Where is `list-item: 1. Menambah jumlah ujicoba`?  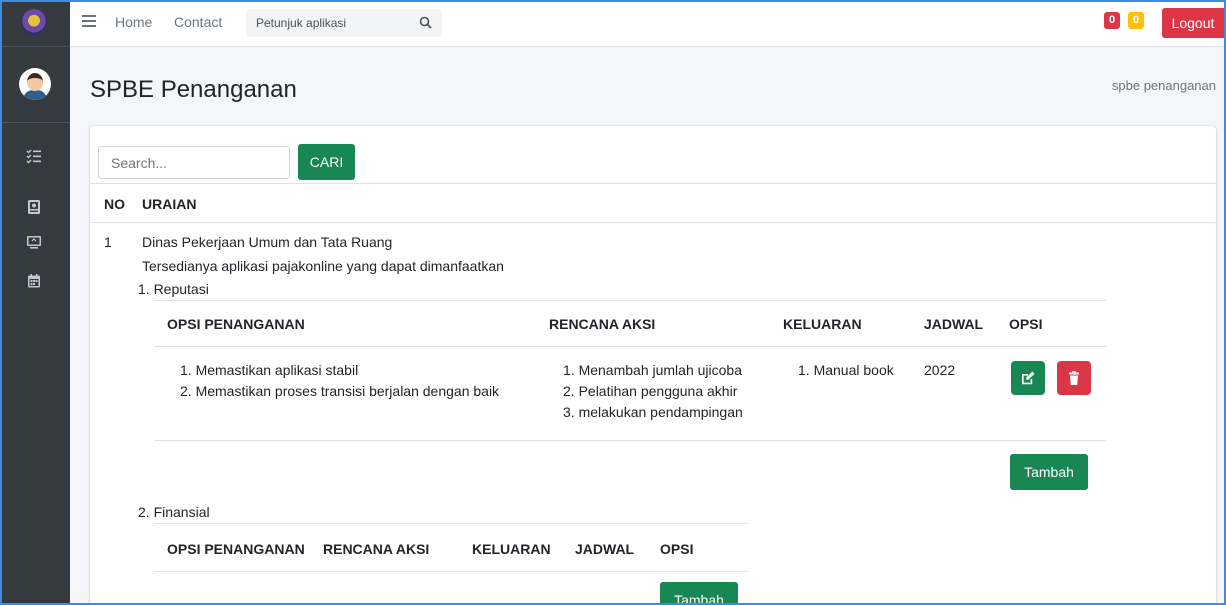
list-item: 1. Menambah jumlah ujicoba is located at coordinates (652, 370).